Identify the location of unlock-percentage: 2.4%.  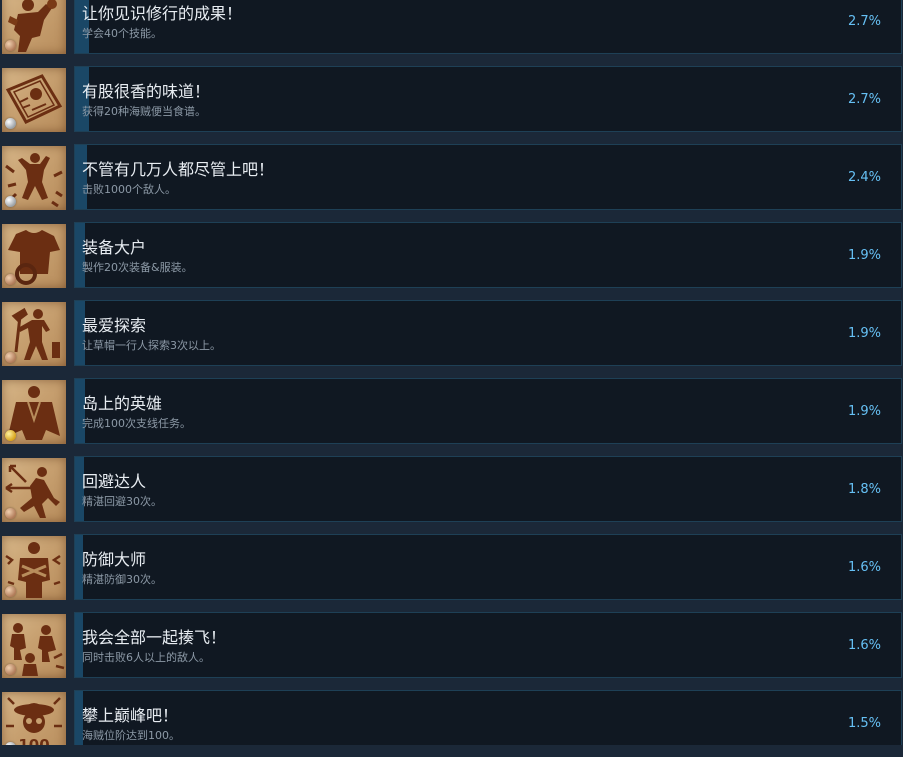
(864, 177).